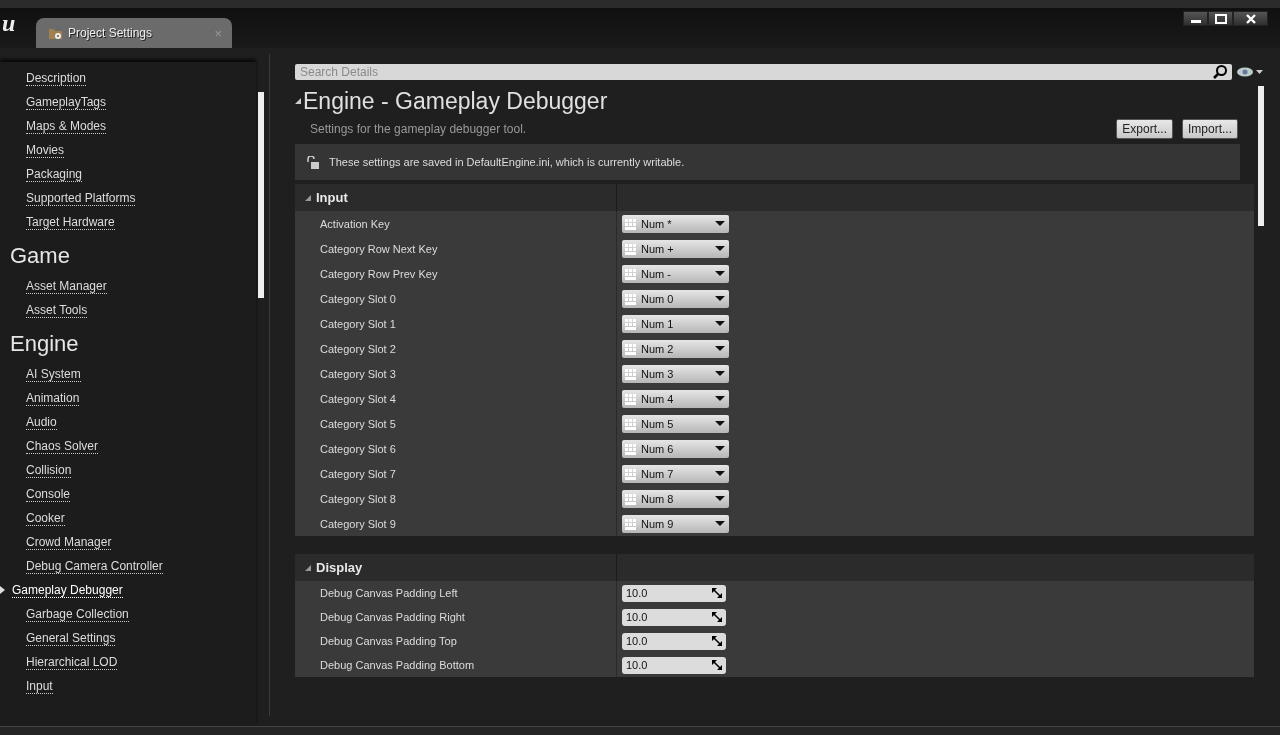  Describe the element at coordinates (298, 101) in the screenshot. I see `collapse-arrow-icon` at that location.